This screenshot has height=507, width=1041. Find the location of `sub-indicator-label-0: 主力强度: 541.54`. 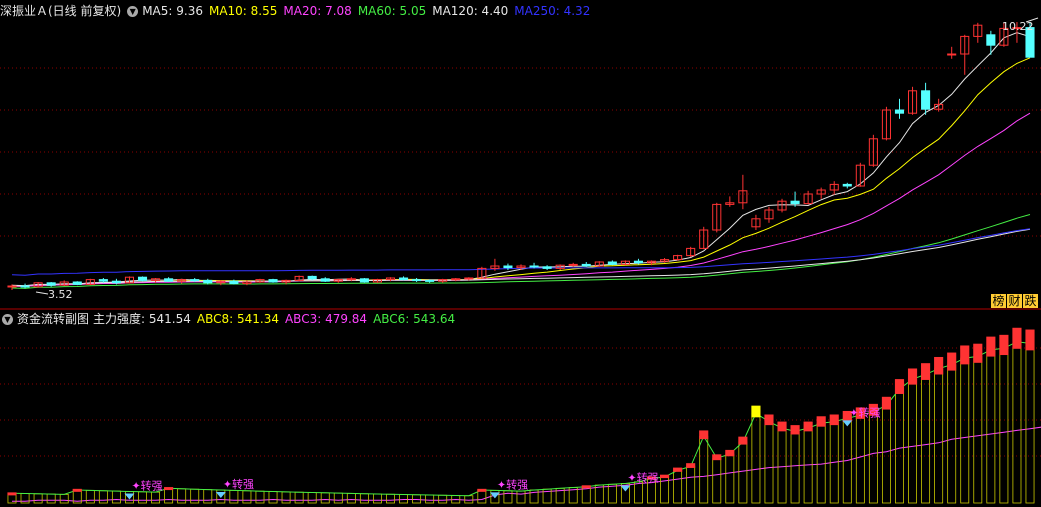

sub-indicator-label-0: 主力强度: 541.54 is located at coordinates (142, 319).